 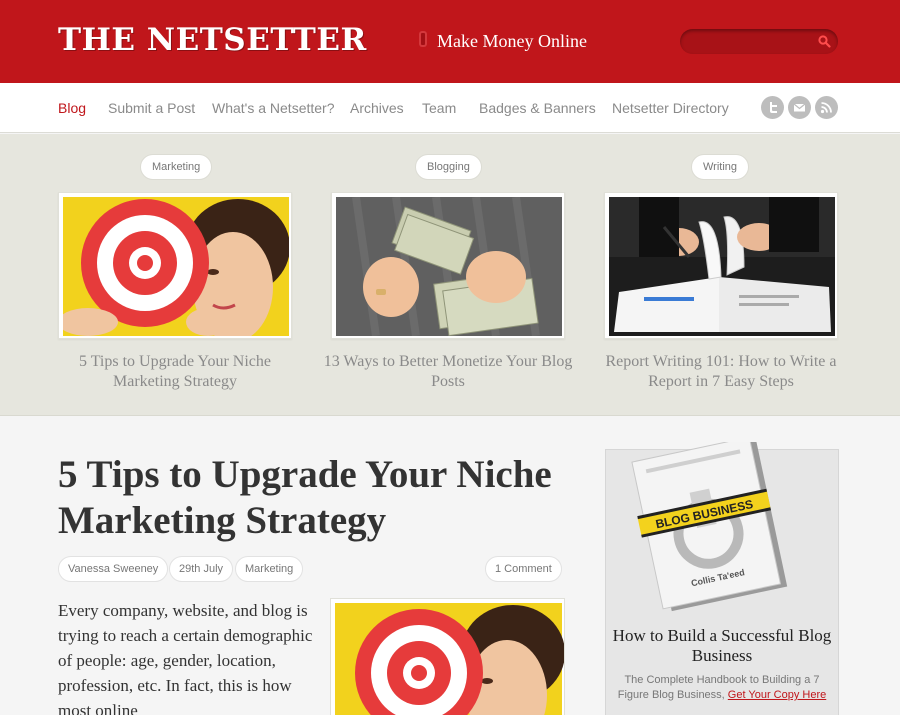 I want to click on featured-thumb-blogging, so click(x=448, y=265).